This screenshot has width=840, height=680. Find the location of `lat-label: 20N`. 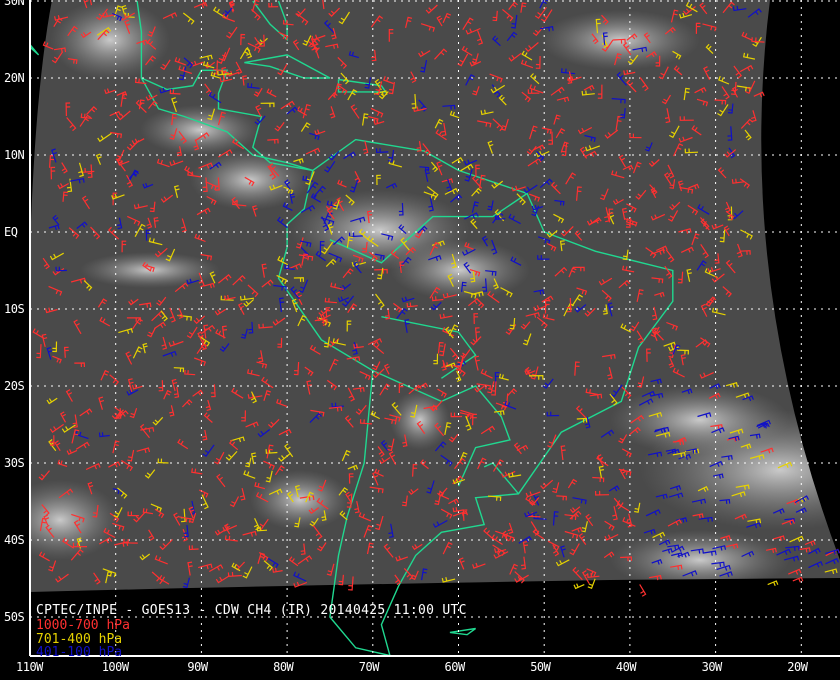

lat-label: 20N is located at coordinates (14, 78).